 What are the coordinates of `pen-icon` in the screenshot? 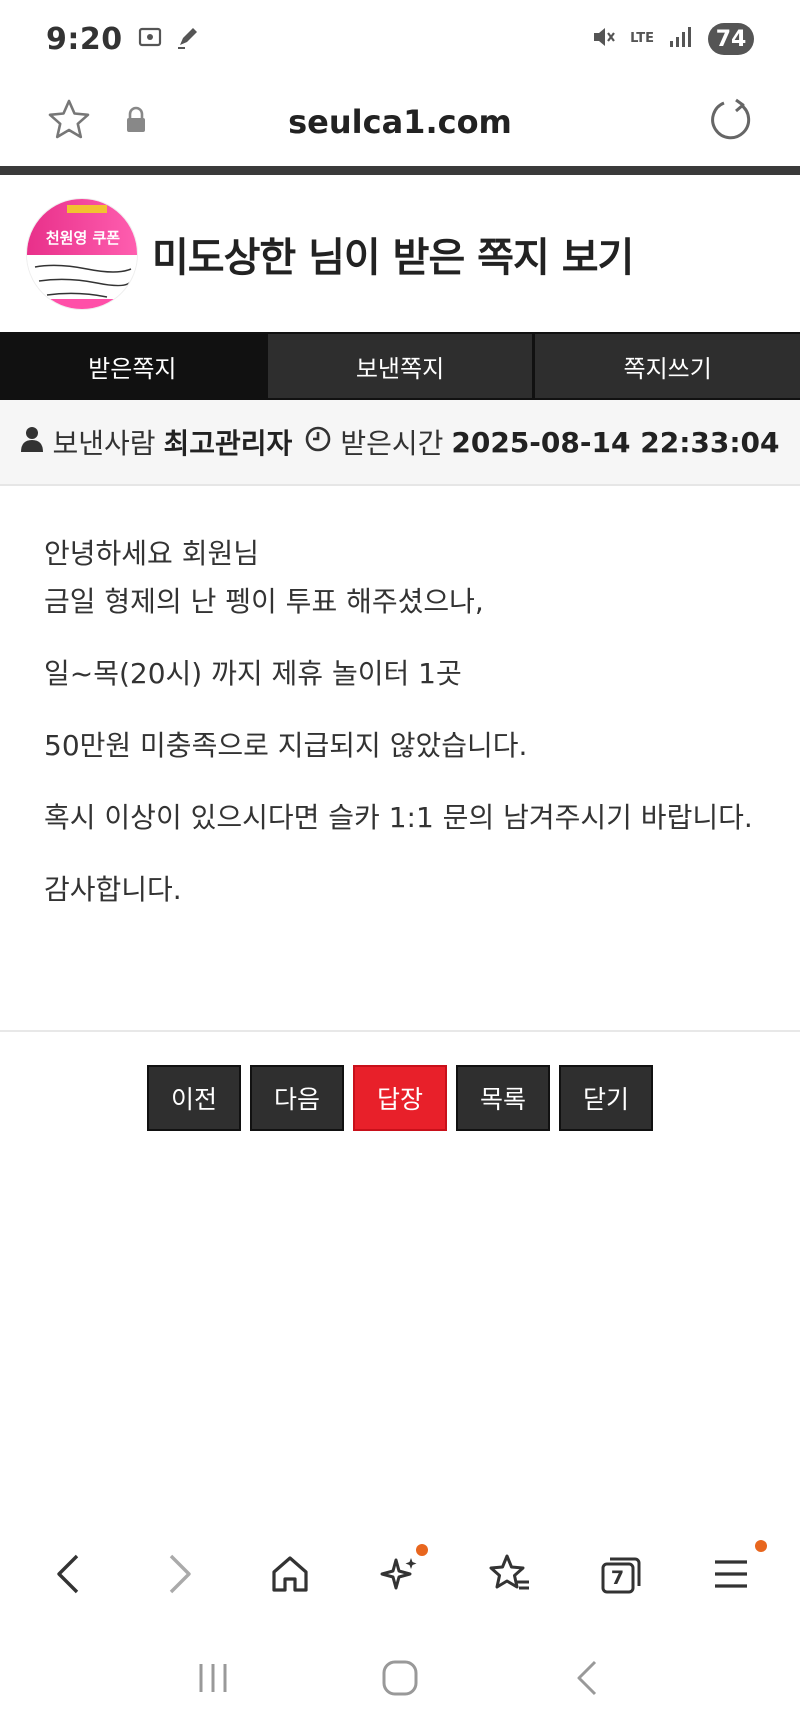 It's located at (188, 39).